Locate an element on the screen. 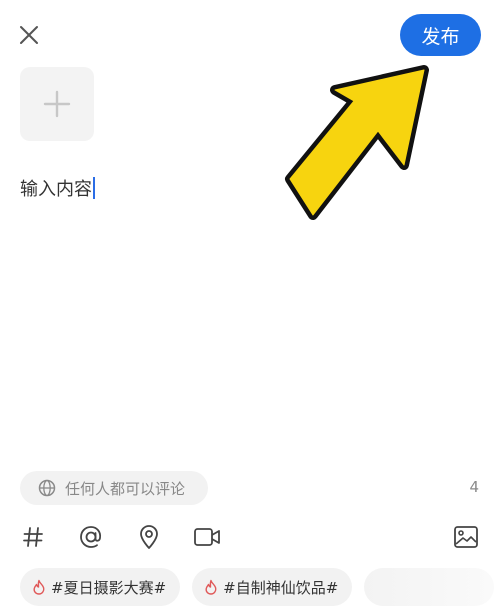 This screenshot has height=615, width=500. video-button is located at coordinates (207, 537).